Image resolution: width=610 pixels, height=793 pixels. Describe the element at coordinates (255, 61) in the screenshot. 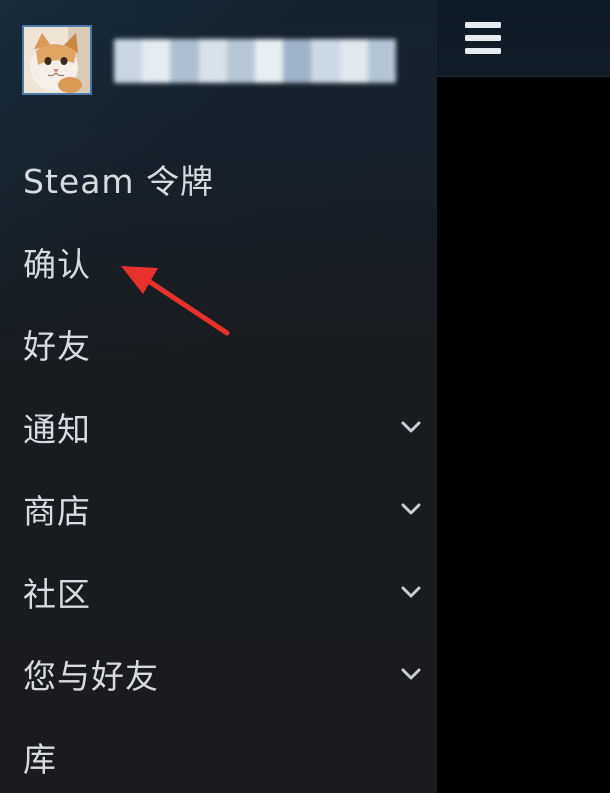

I see `blurred-username` at that location.